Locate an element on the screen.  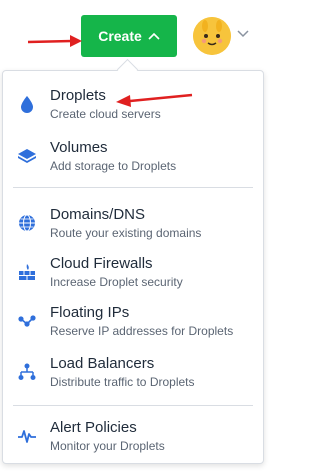
menu-item-domains-dns: Domains/DNS Route your existing domains is located at coordinates (134, 226).